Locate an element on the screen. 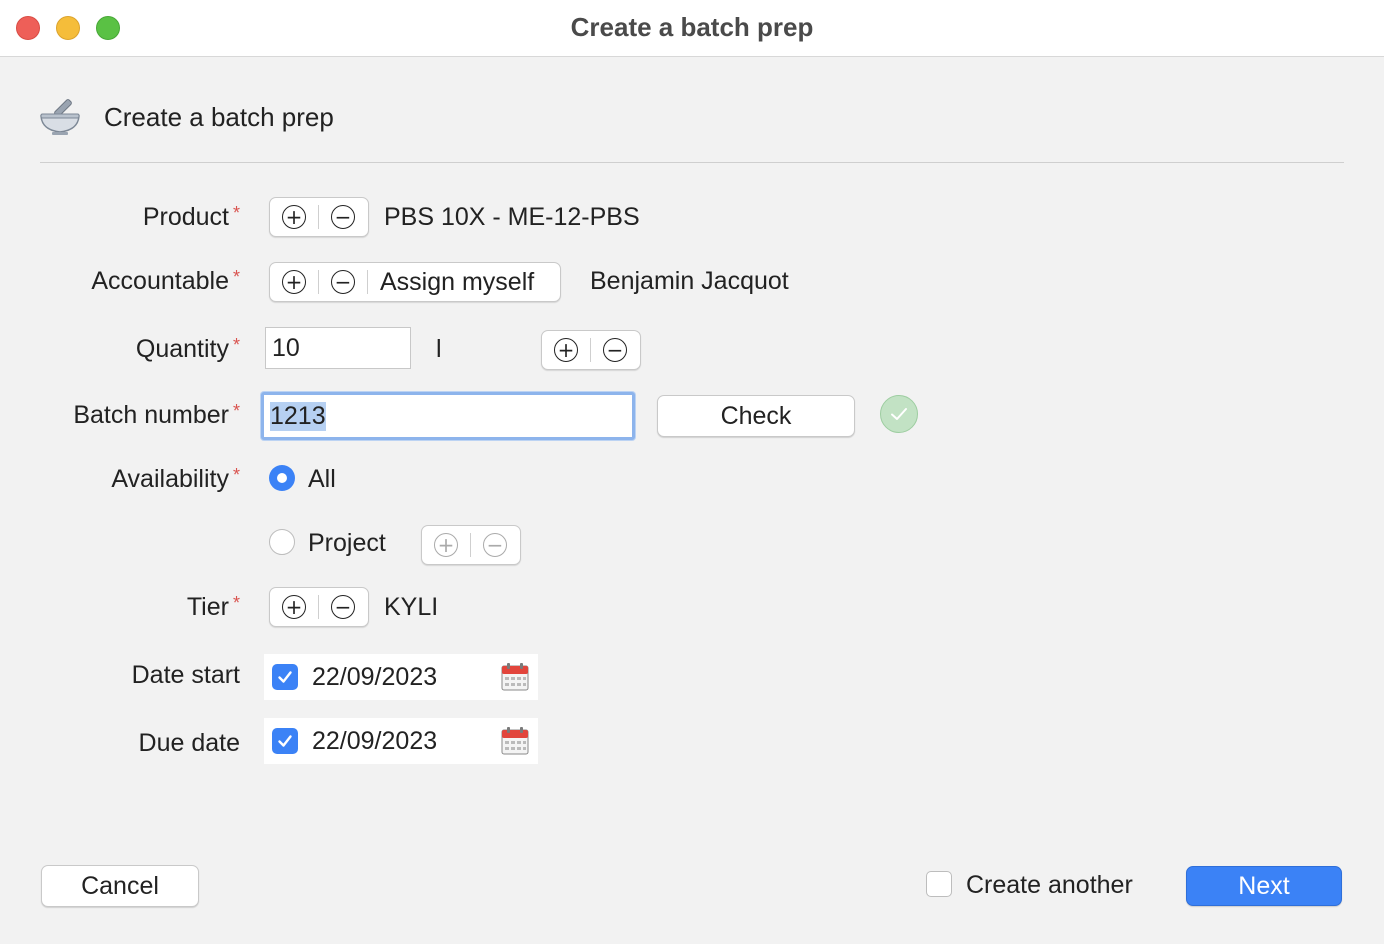 This screenshot has width=1384, height=944. accountable-label: Accountable * is located at coordinates (165, 281).